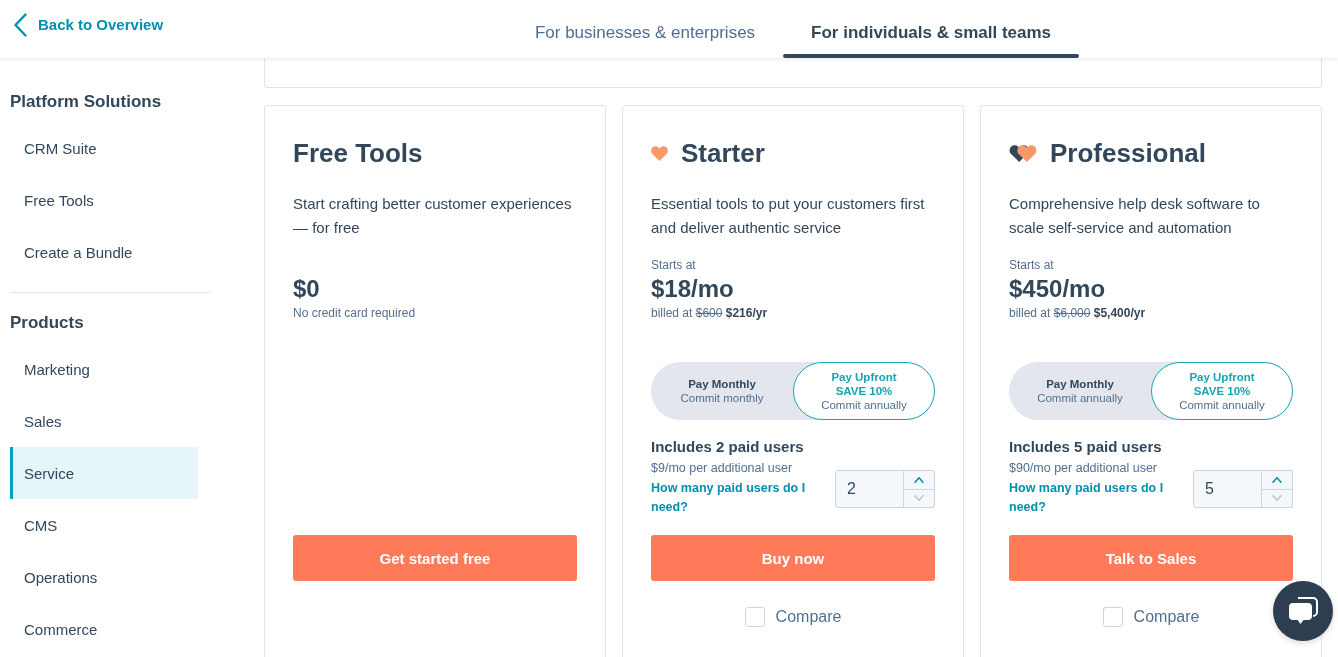 Image resolution: width=1338 pixels, height=657 pixels. What do you see at coordinates (1057, 289) in the screenshot?
I see `plan-price: $450/mo` at bounding box center [1057, 289].